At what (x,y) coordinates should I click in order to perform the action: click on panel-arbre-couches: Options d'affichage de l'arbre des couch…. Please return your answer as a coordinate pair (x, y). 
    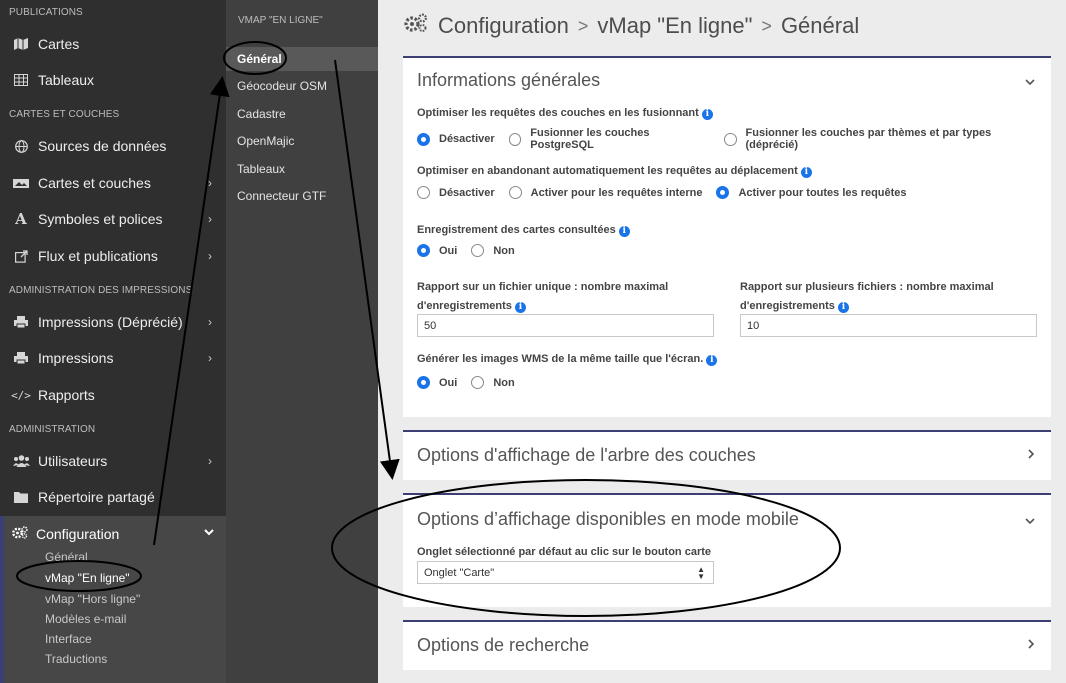
    Looking at the image, I should click on (727, 455).